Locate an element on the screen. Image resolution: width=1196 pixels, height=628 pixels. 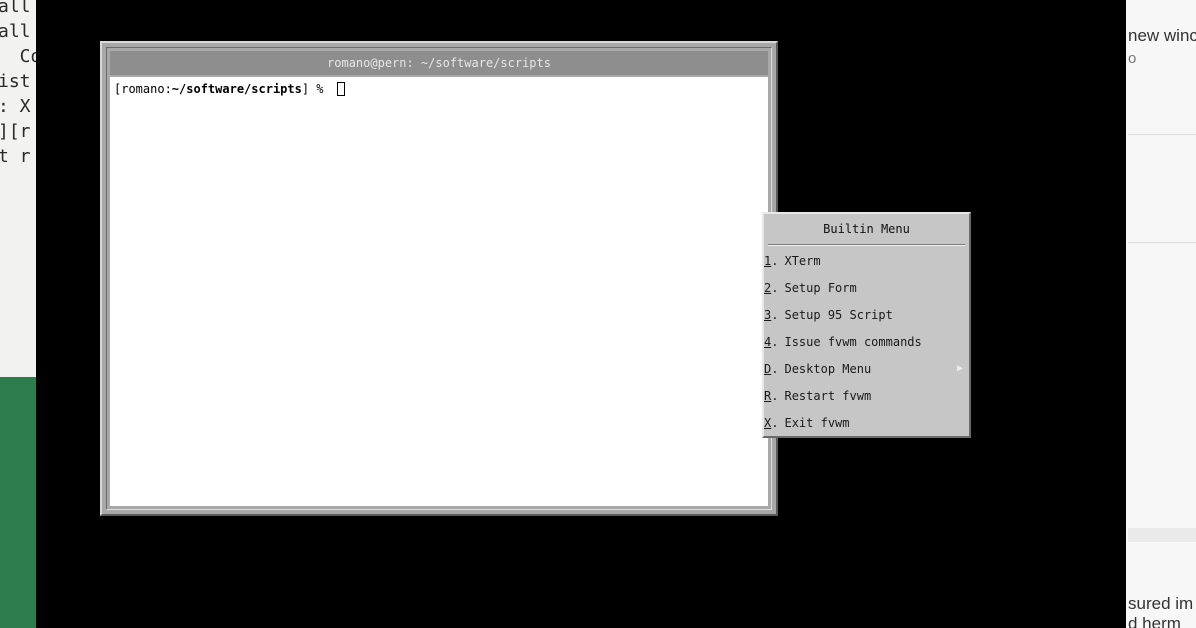
menu-item-label: Restart fvwm is located at coordinates (828, 396).